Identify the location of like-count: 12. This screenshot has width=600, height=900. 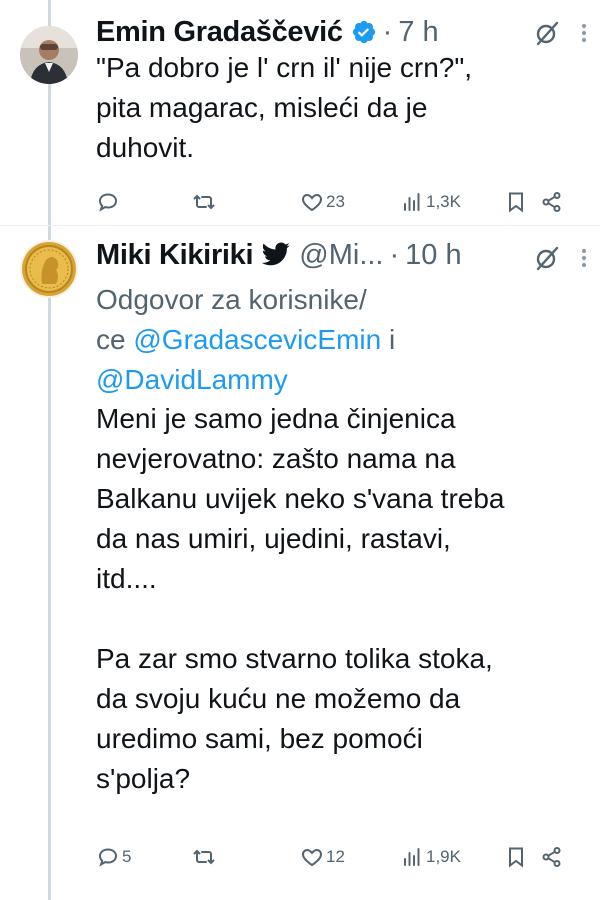
(335, 856).